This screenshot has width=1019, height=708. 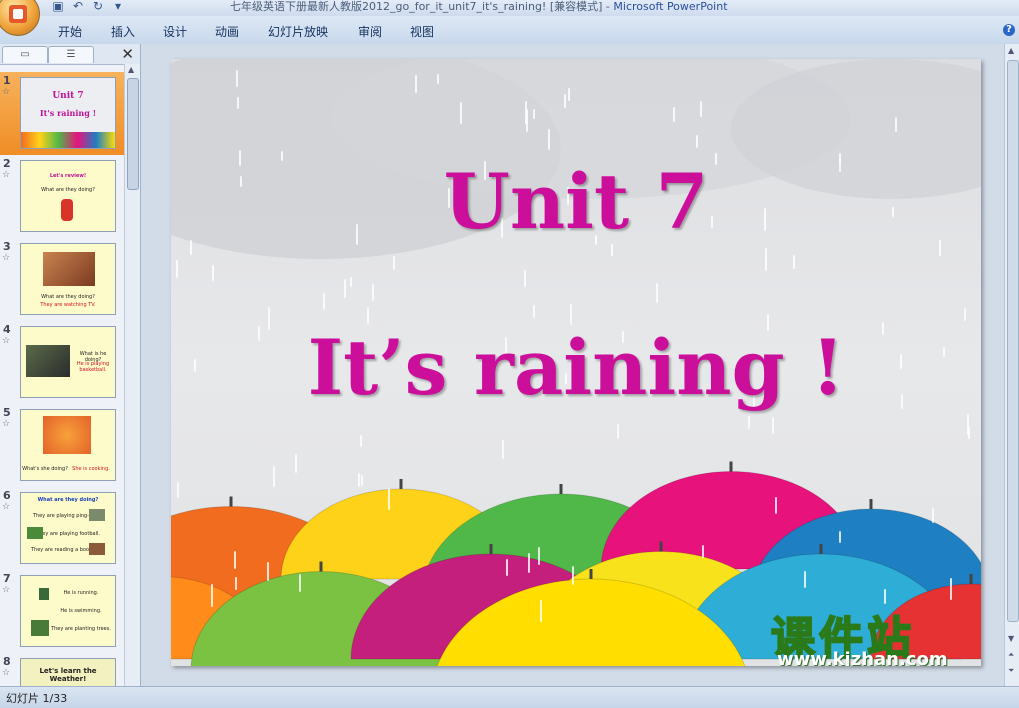 What do you see at coordinates (25, 54) in the screenshot?
I see `slides-tab-icon: ▭` at bounding box center [25, 54].